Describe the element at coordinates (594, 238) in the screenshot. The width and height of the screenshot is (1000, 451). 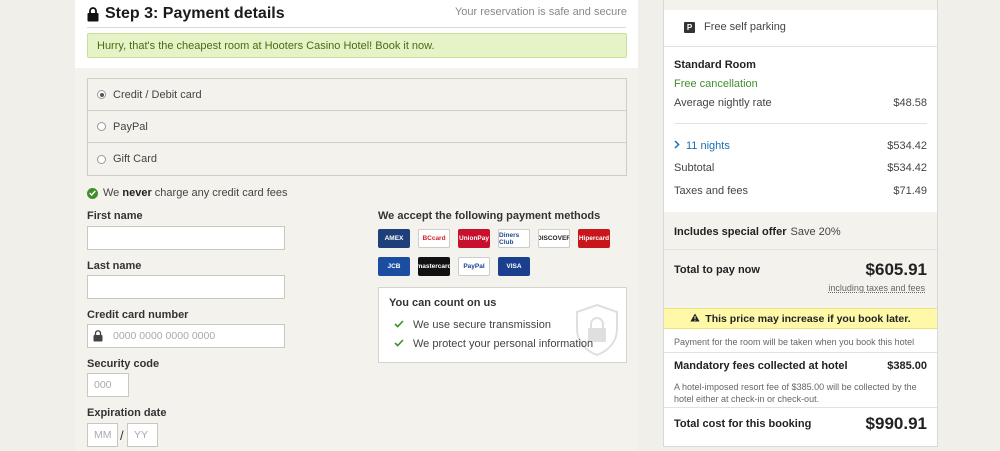
I see `card-logo-hipercard: Hipercard` at that location.